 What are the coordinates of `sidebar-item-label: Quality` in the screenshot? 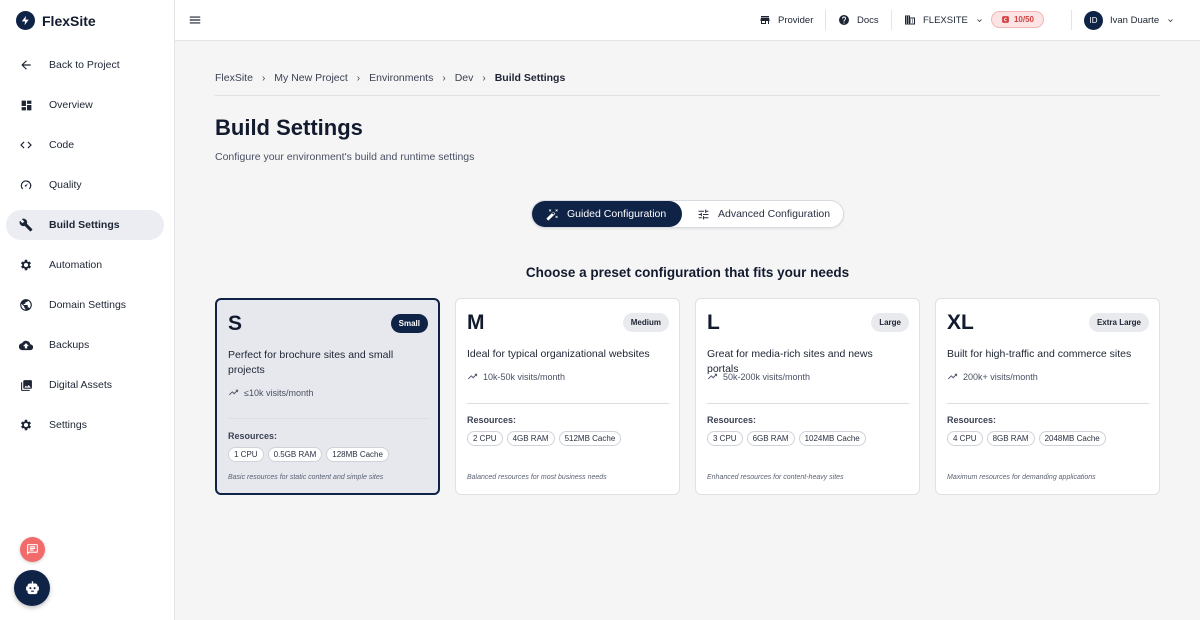 It's located at (65, 185).